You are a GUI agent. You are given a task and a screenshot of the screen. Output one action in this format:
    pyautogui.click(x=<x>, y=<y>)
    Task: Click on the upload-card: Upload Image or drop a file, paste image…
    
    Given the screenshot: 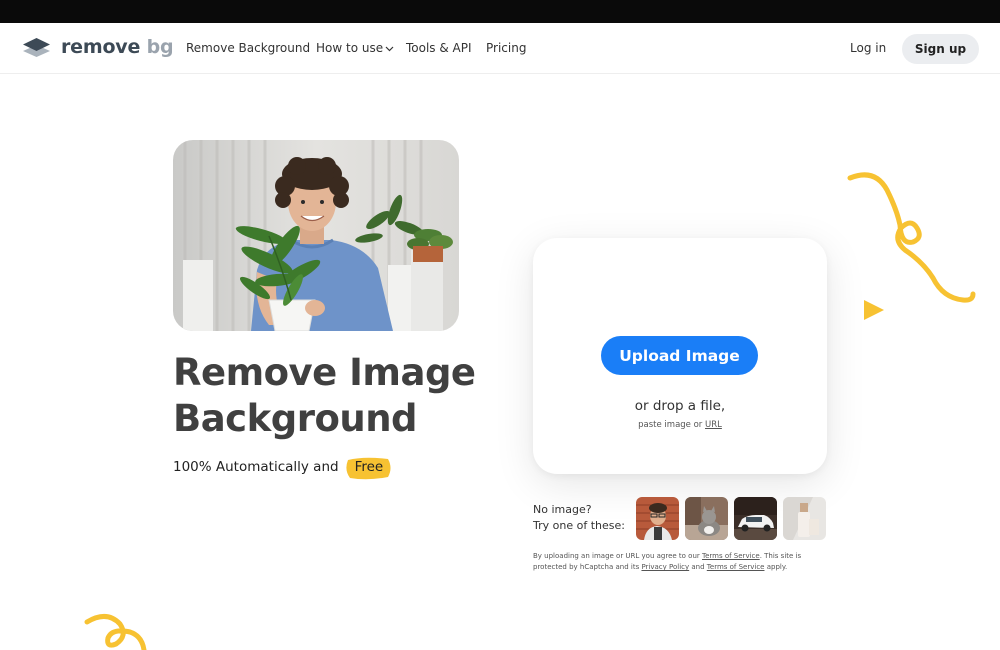 What is the action you would take?
    pyautogui.click(x=680, y=356)
    